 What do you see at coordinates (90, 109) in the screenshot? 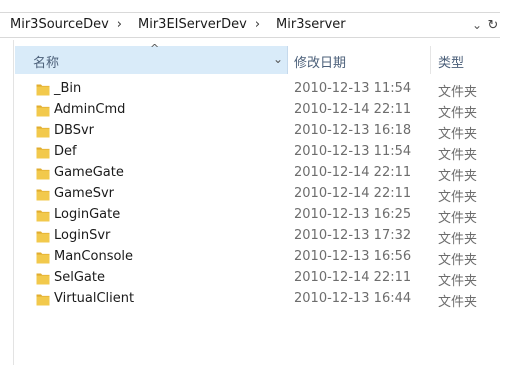
I see `file-name: AdminCmd` at bounding box center [90, 109].